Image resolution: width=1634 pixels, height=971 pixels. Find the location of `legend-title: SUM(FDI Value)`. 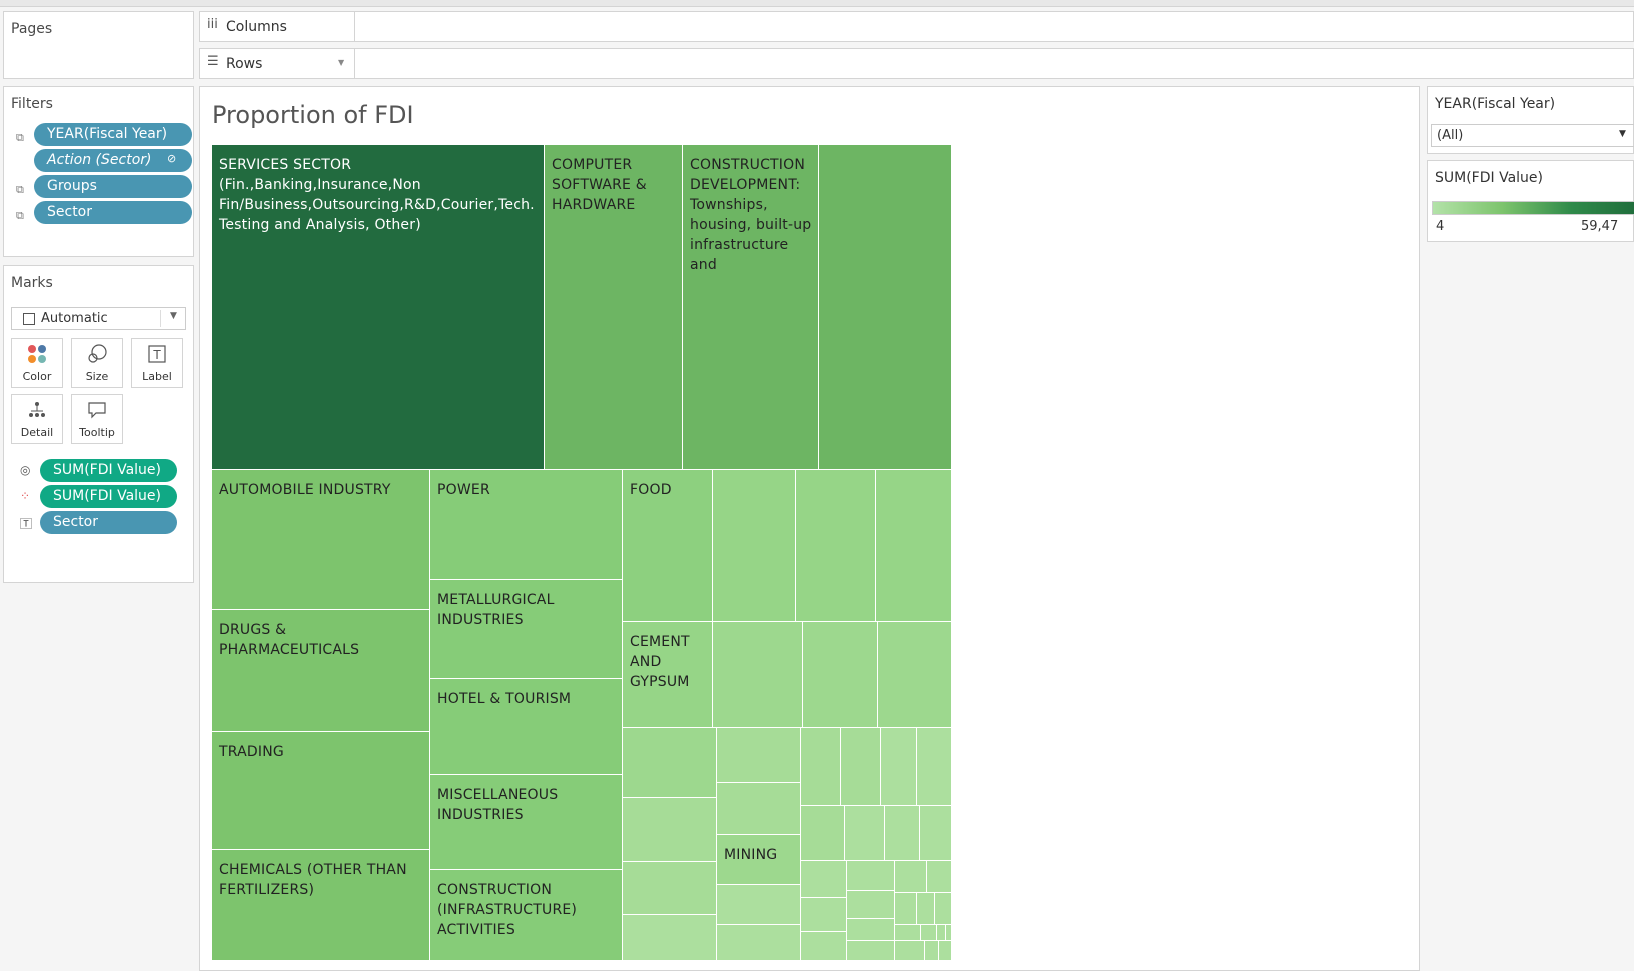

legend-title: SUM(FDI Value) is located at coordinates (1489, 178).